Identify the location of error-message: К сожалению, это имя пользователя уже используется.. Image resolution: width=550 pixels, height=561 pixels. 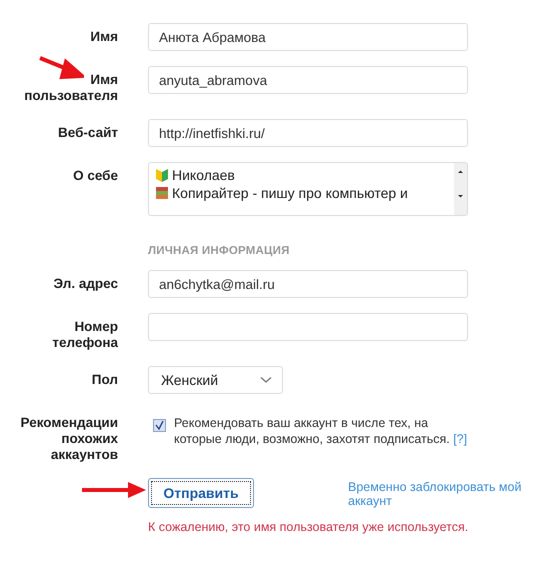
(308, 527).